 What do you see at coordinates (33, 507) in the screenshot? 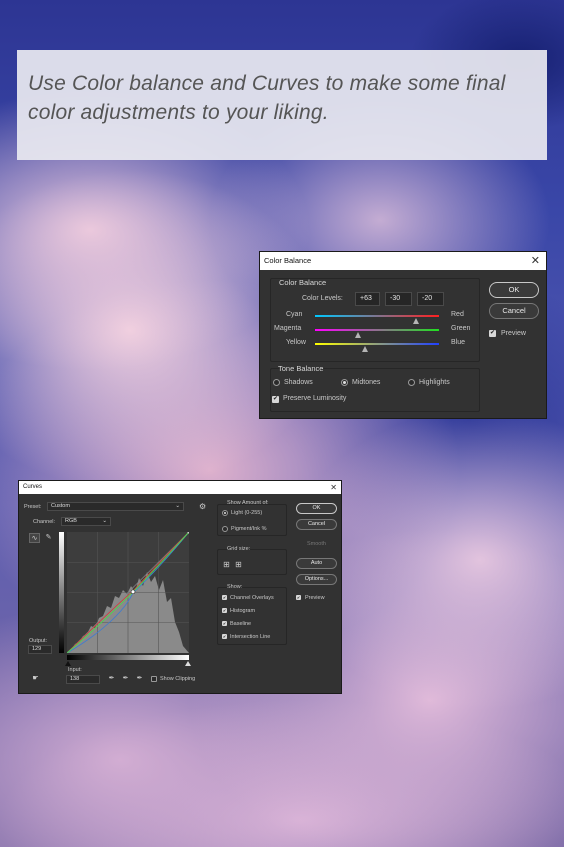
I see `preset-label: Preset:` at bounding box center [33, 507].